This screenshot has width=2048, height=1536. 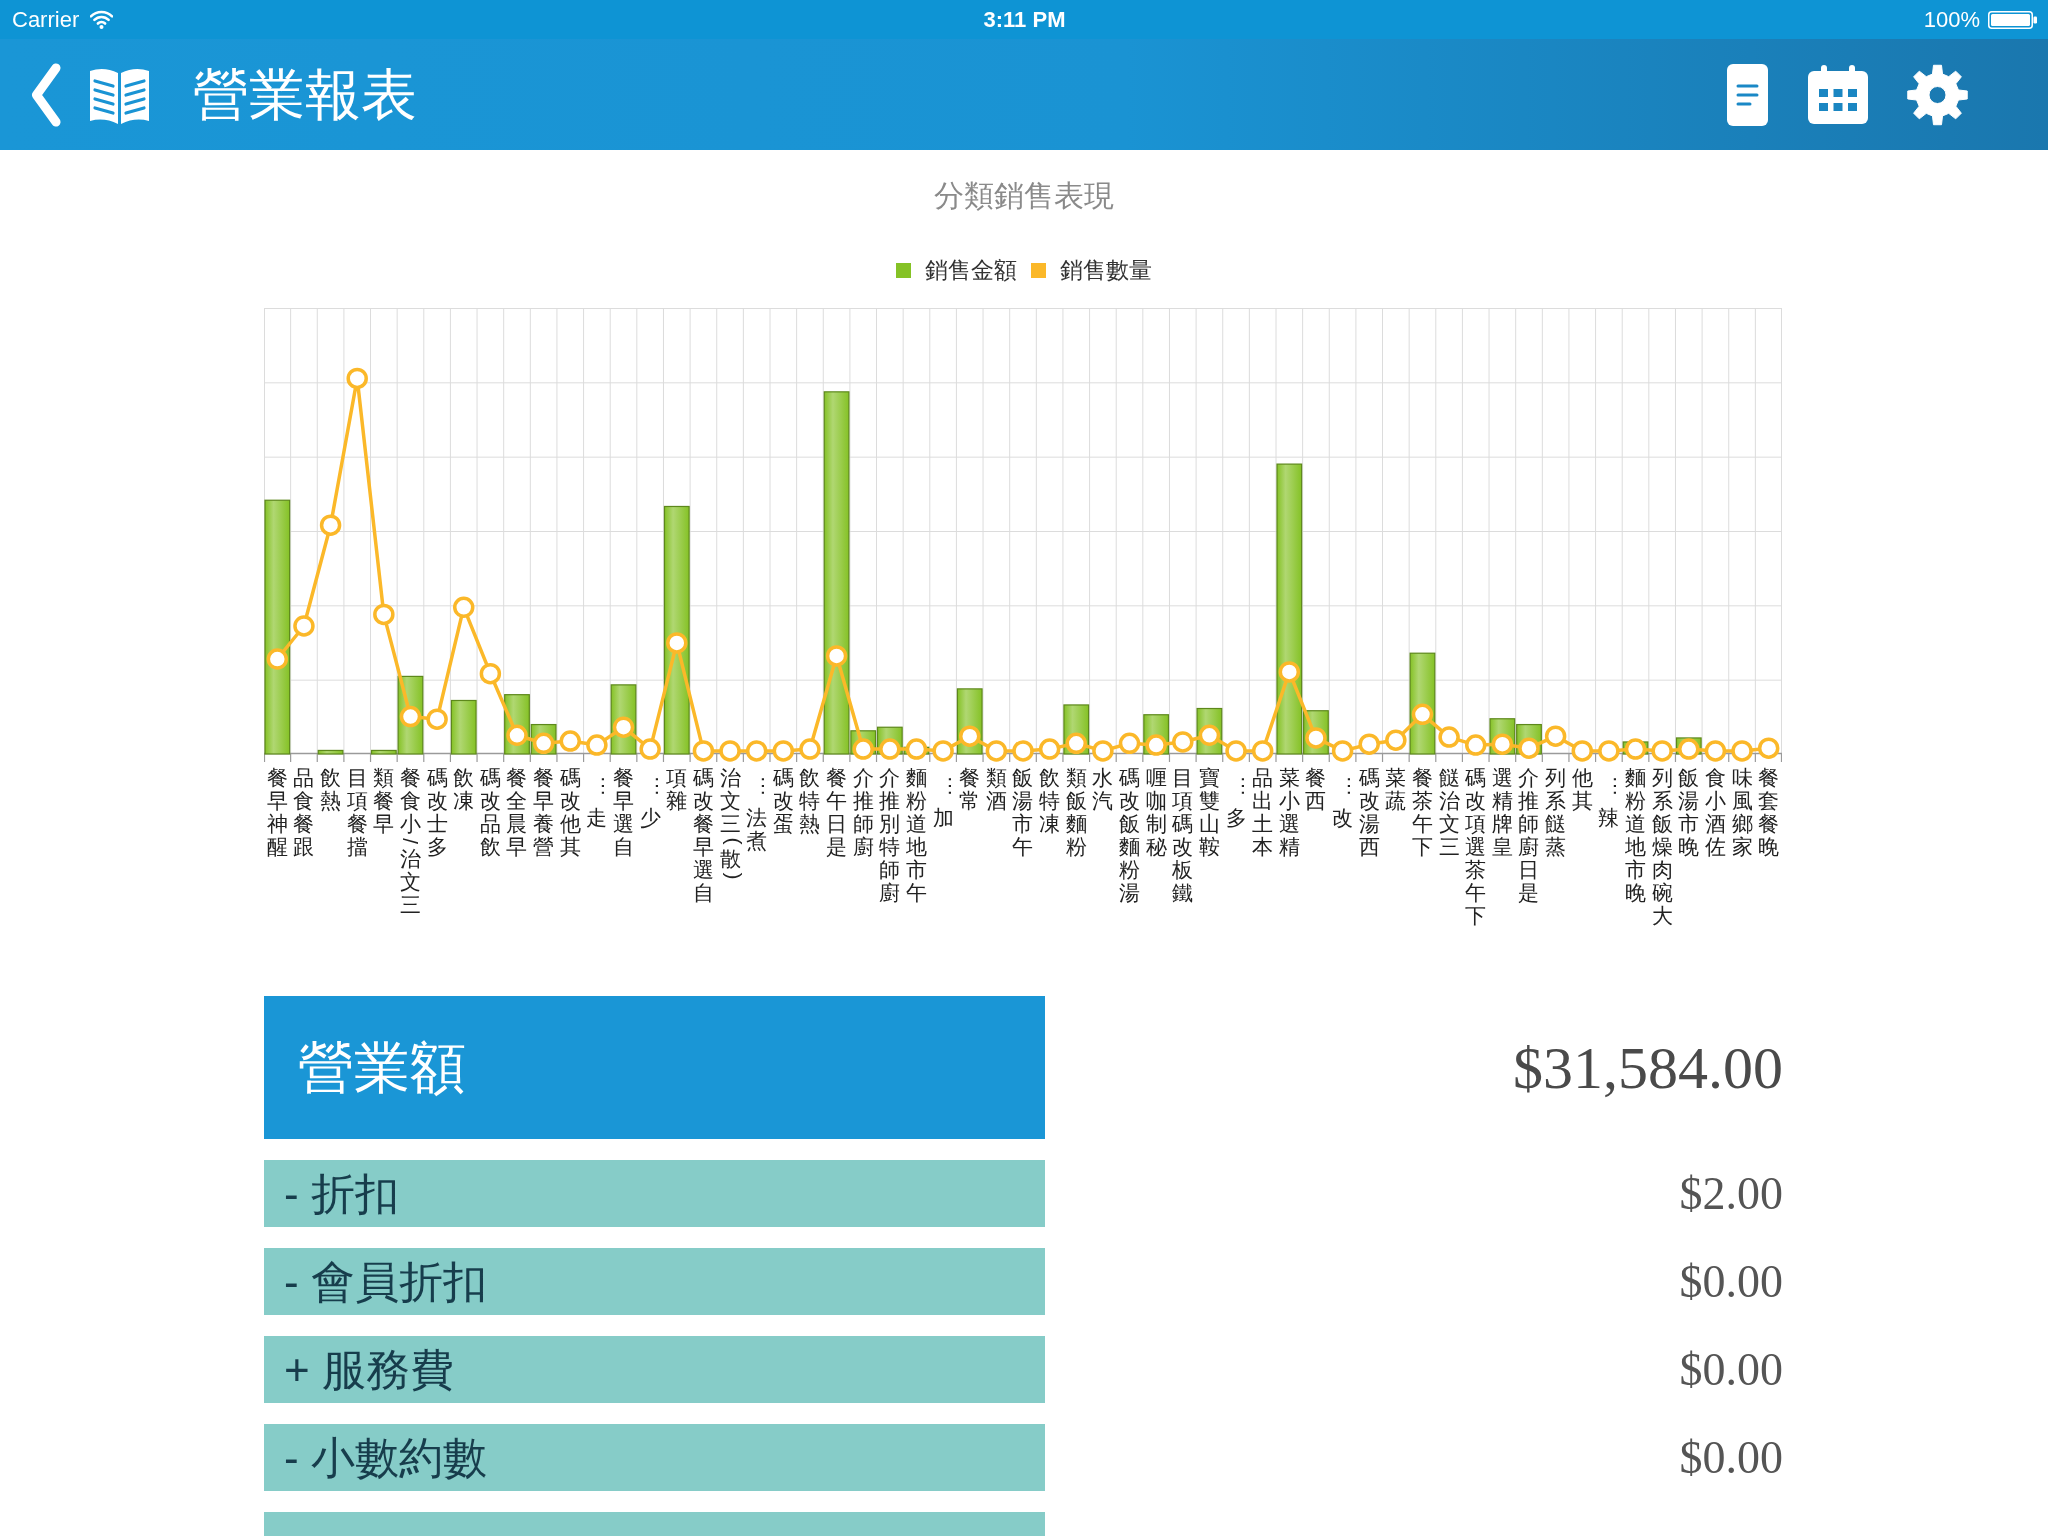 I want to click on document-icon, so click(x=1747, y=94).